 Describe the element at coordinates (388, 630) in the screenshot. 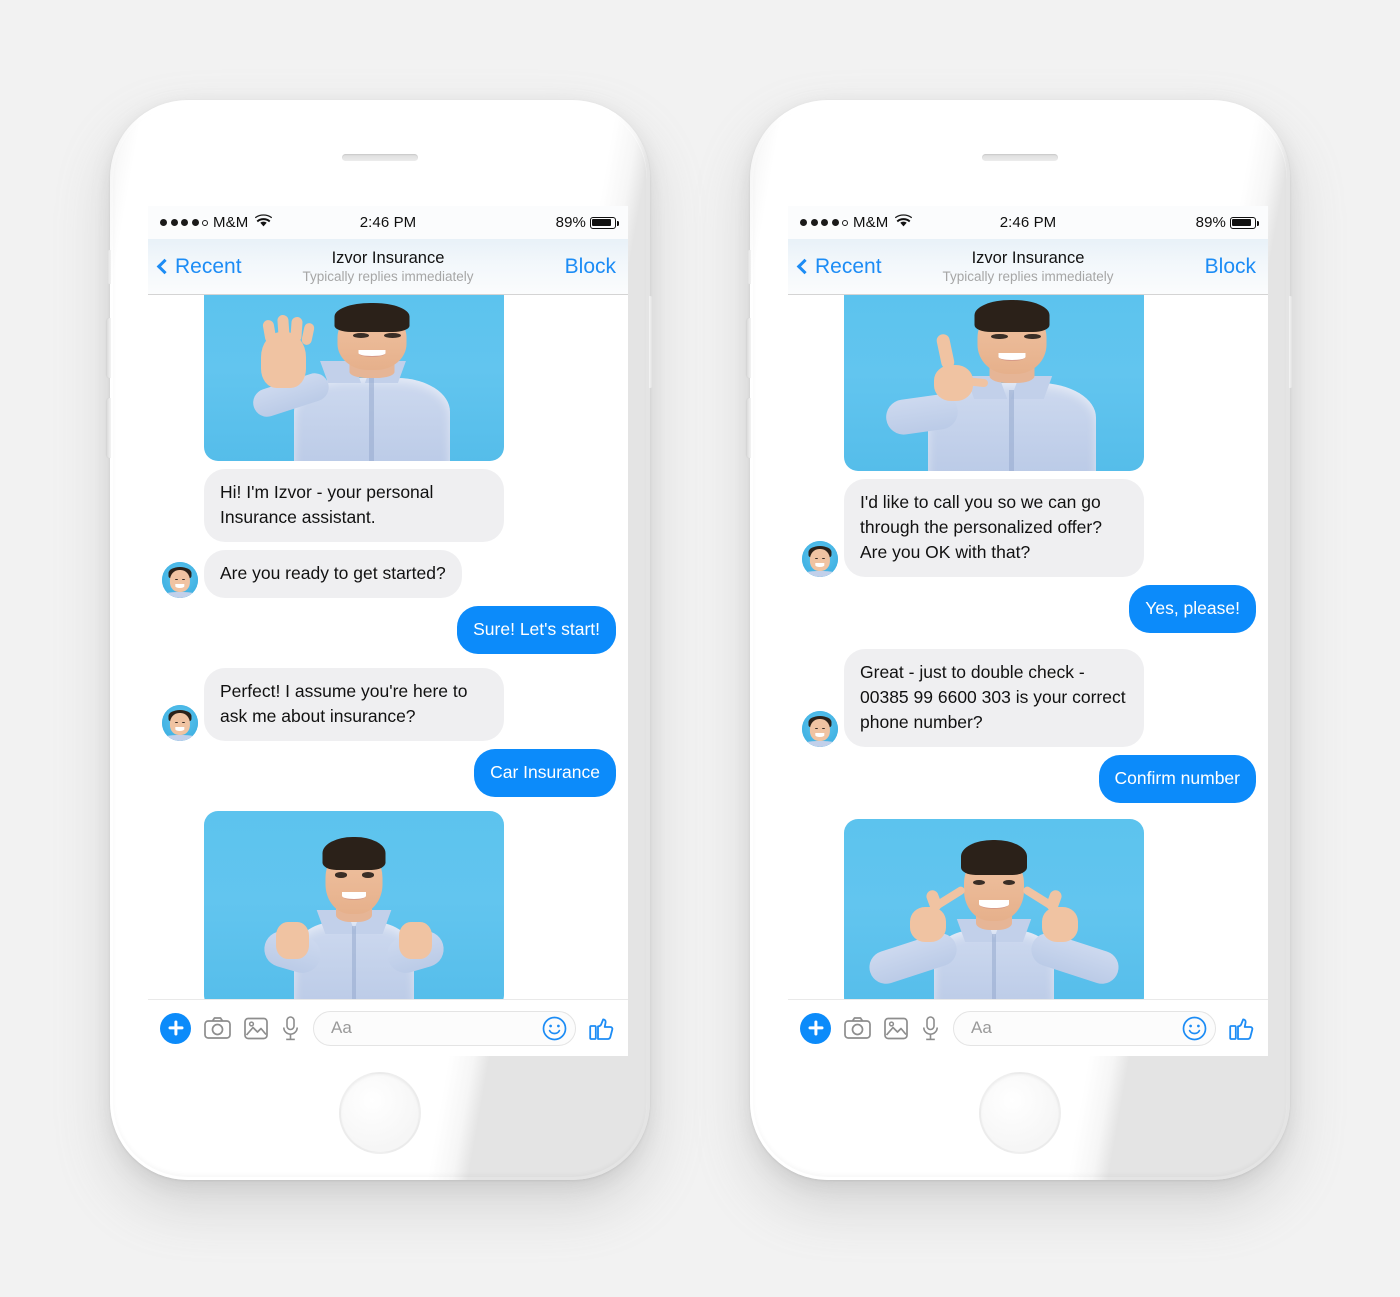

I see `message-row: Sure! Let's start!` at that location.